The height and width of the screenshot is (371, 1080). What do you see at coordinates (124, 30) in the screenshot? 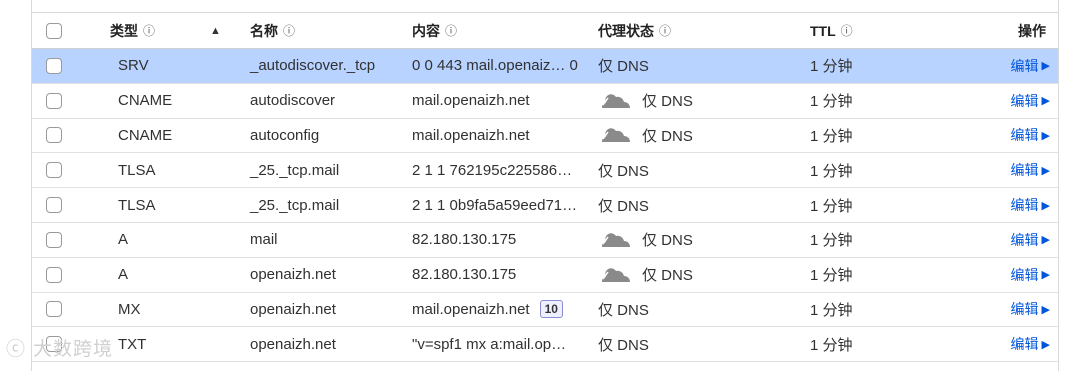
I see `column-type-label: 类型` at bounding box center [124, 30].